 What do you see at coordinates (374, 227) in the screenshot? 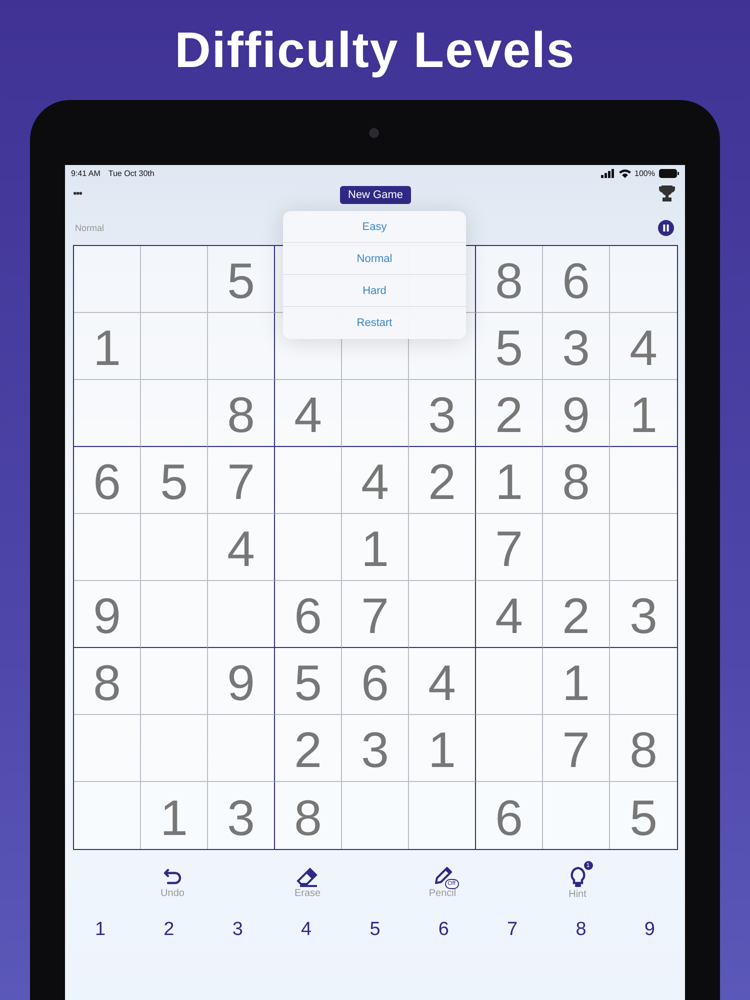
I see `menu-item: Easy` at bounding box center [374, 227].